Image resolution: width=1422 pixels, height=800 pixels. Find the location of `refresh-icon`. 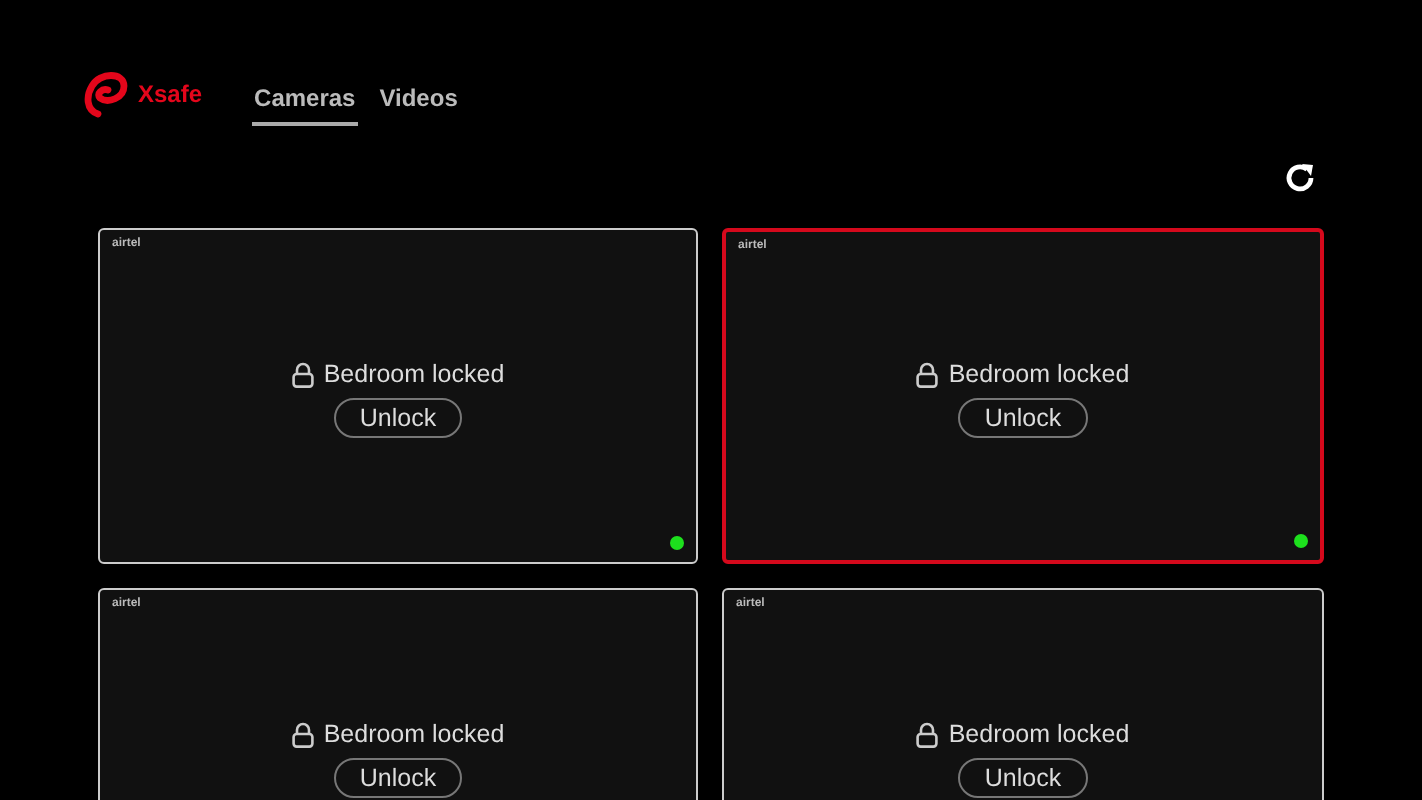

refresh-icon is located at coordinates (1300, 178).